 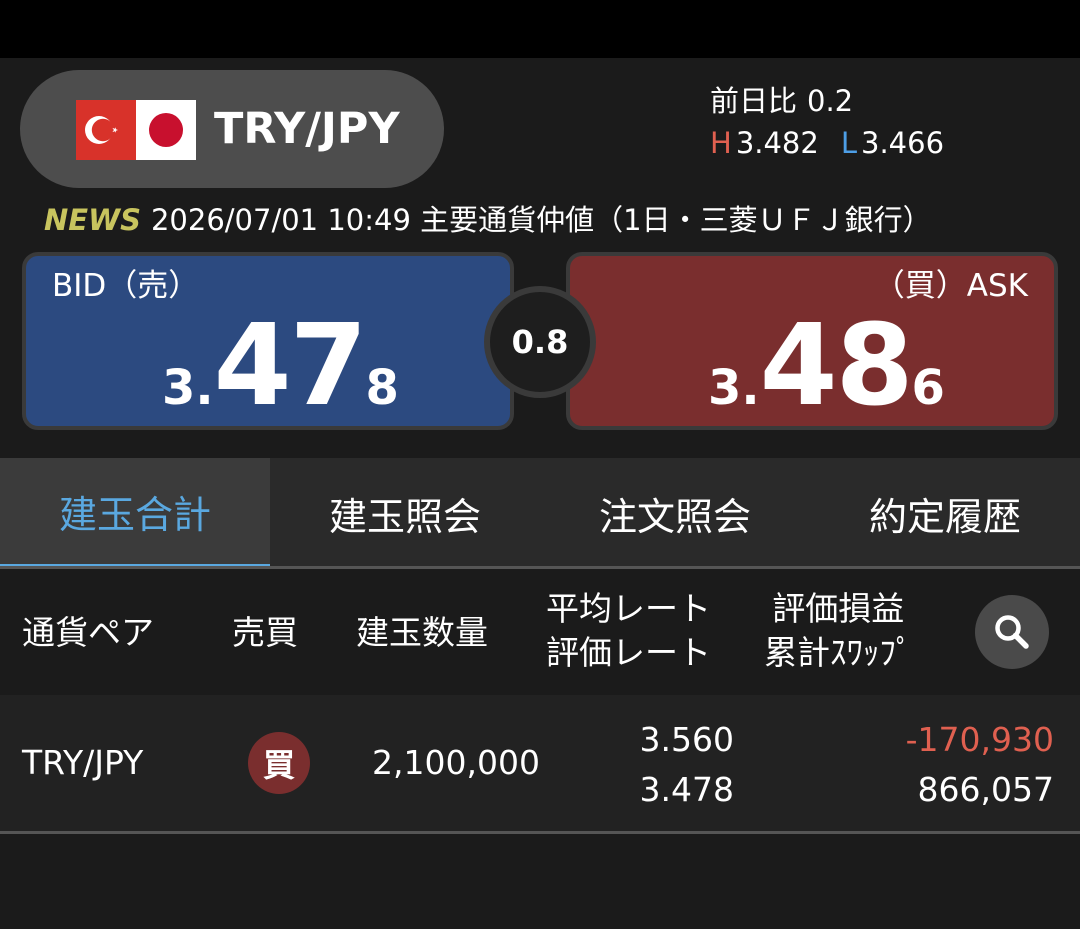 I want to click on low-label: L, so click(x=849, y=143).